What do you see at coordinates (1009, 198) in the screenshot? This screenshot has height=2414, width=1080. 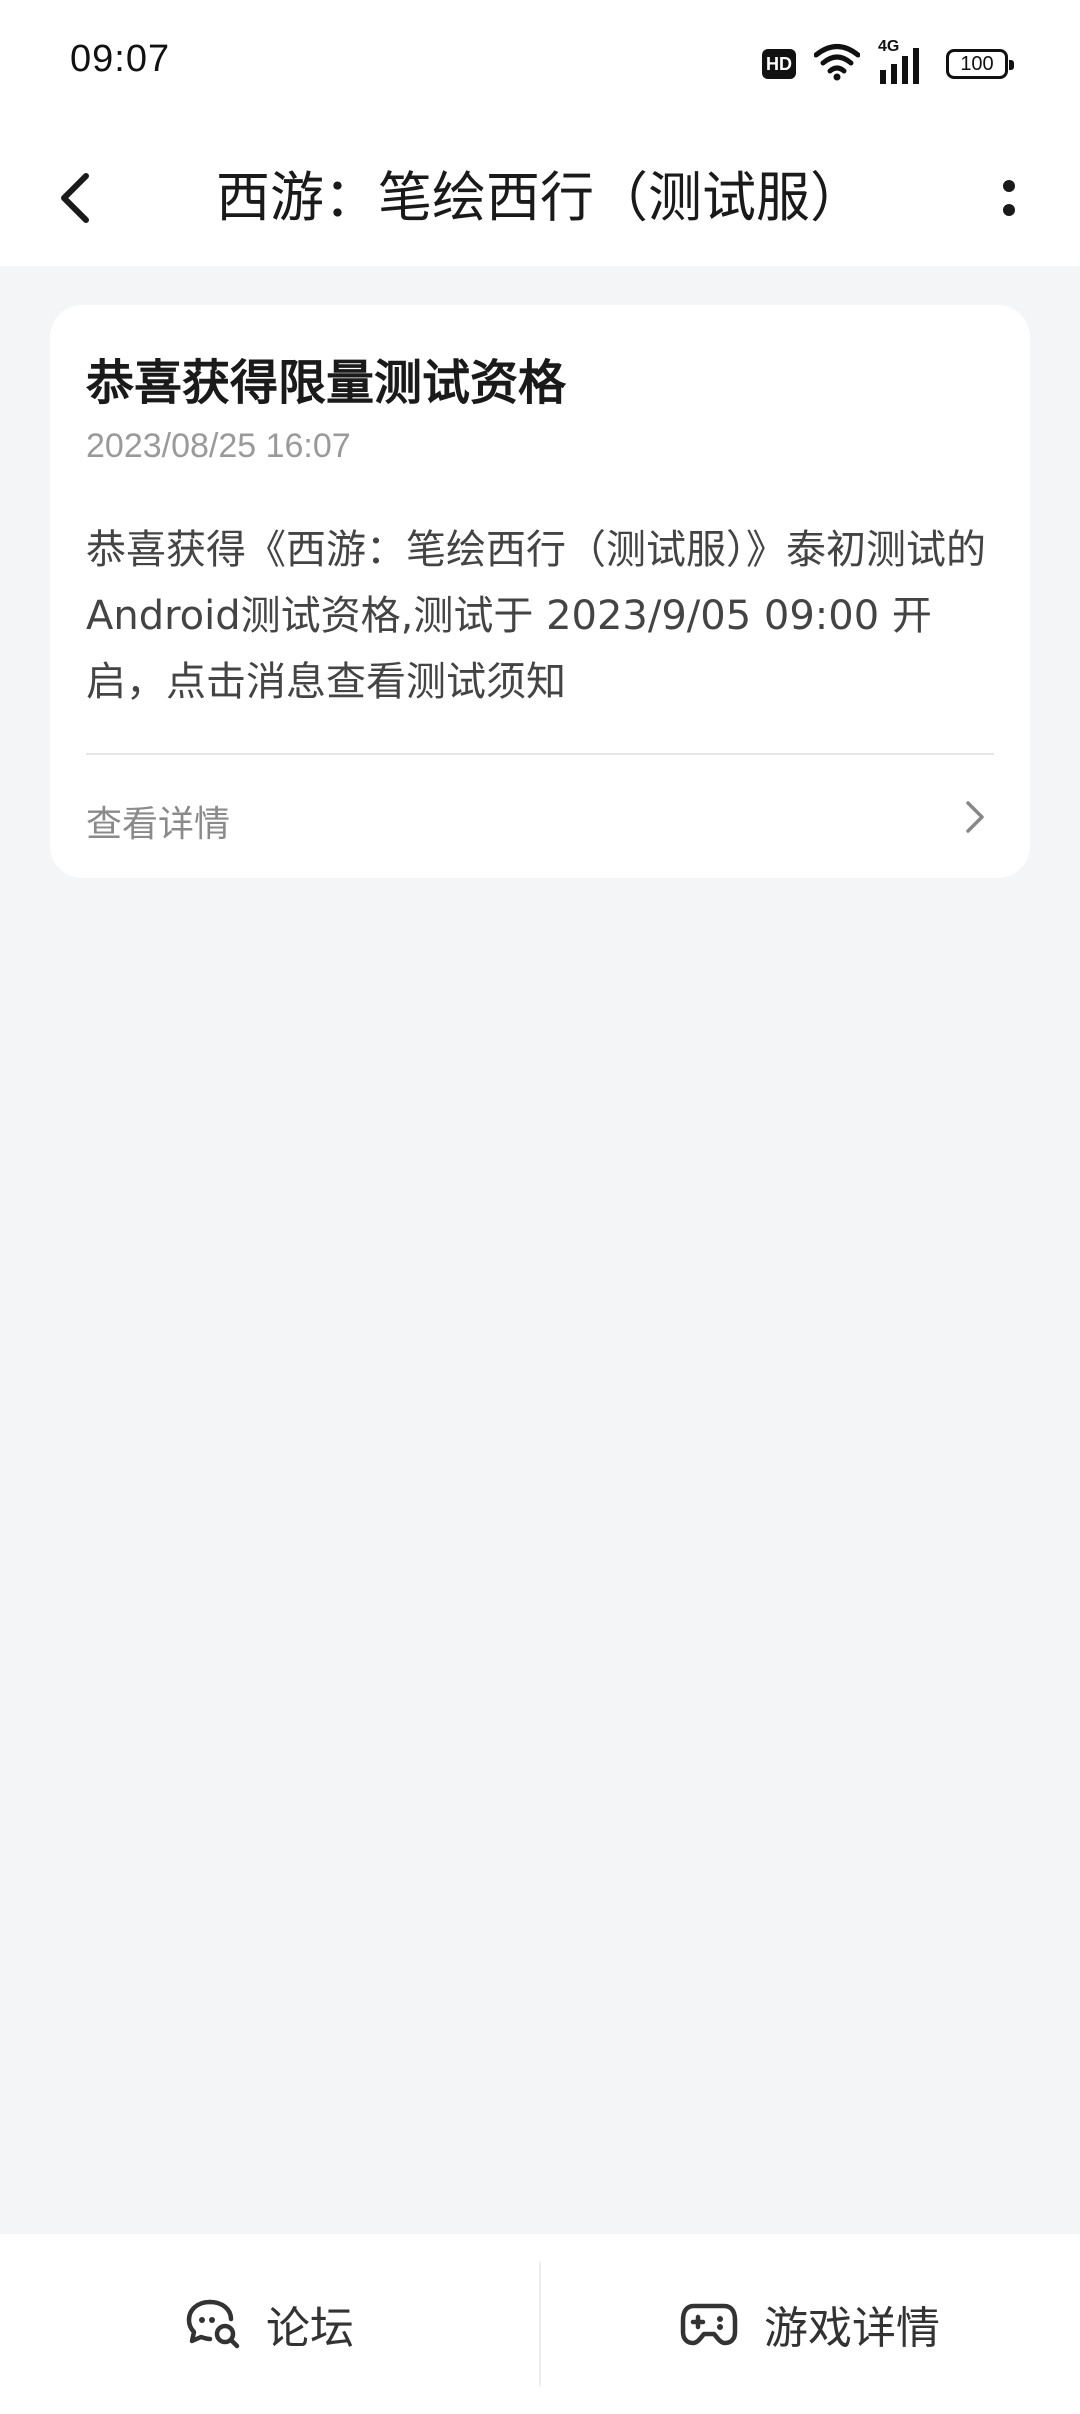 I see `more-options-button` at bounding box center [1009, 198].